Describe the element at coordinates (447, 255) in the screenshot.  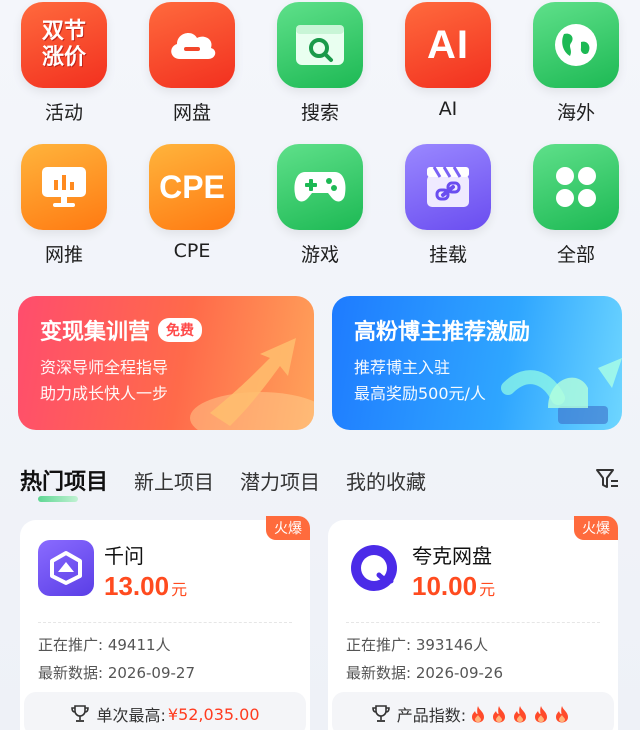
I see `category-label: 挂载` at that location.